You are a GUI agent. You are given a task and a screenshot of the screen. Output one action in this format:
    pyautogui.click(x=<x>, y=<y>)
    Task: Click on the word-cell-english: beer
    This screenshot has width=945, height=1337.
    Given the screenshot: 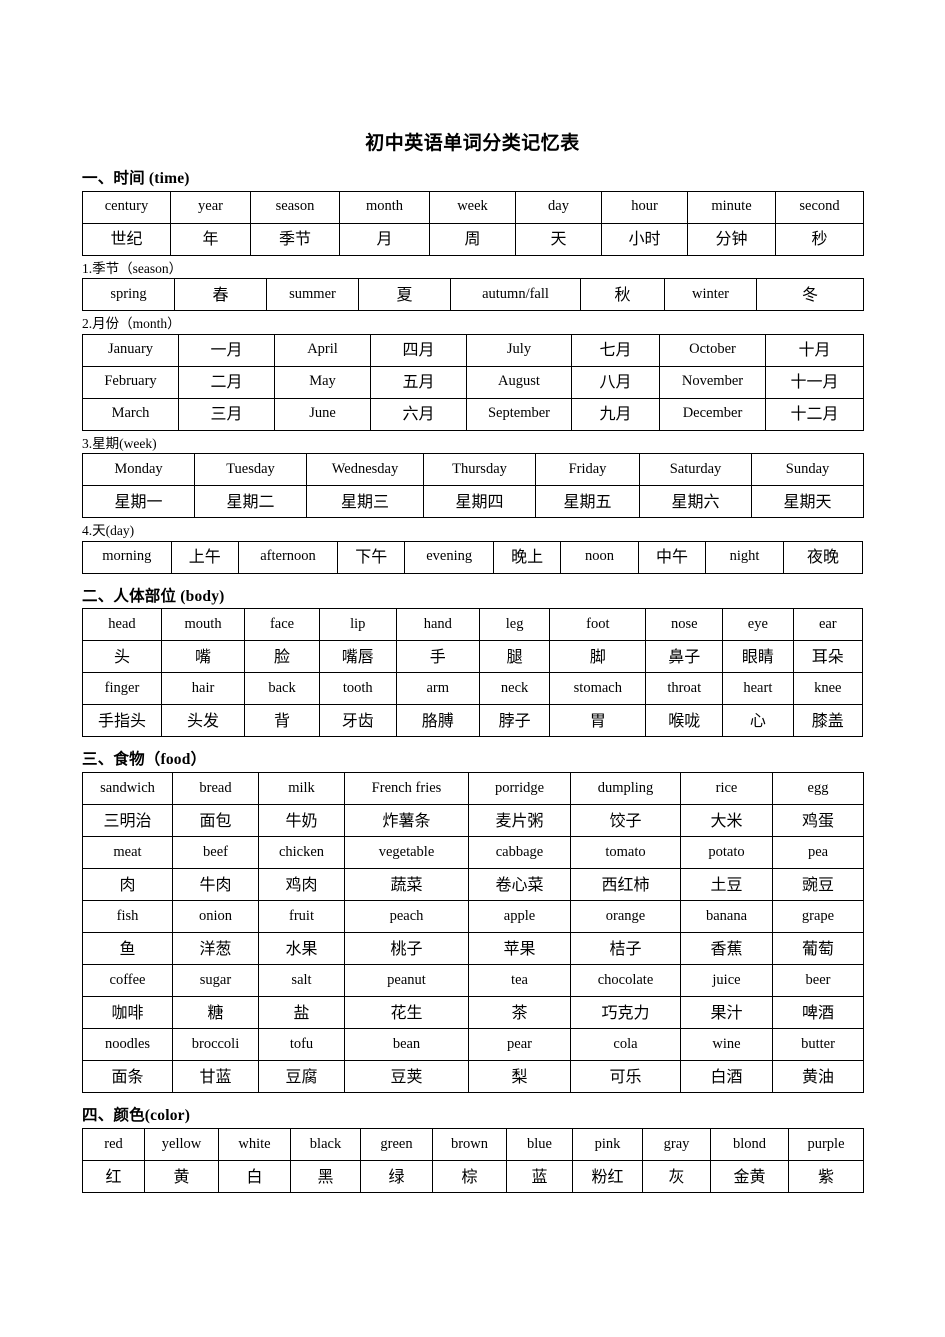 What is the action you would take?
    pyautogui.click(x=818, y=981)
    